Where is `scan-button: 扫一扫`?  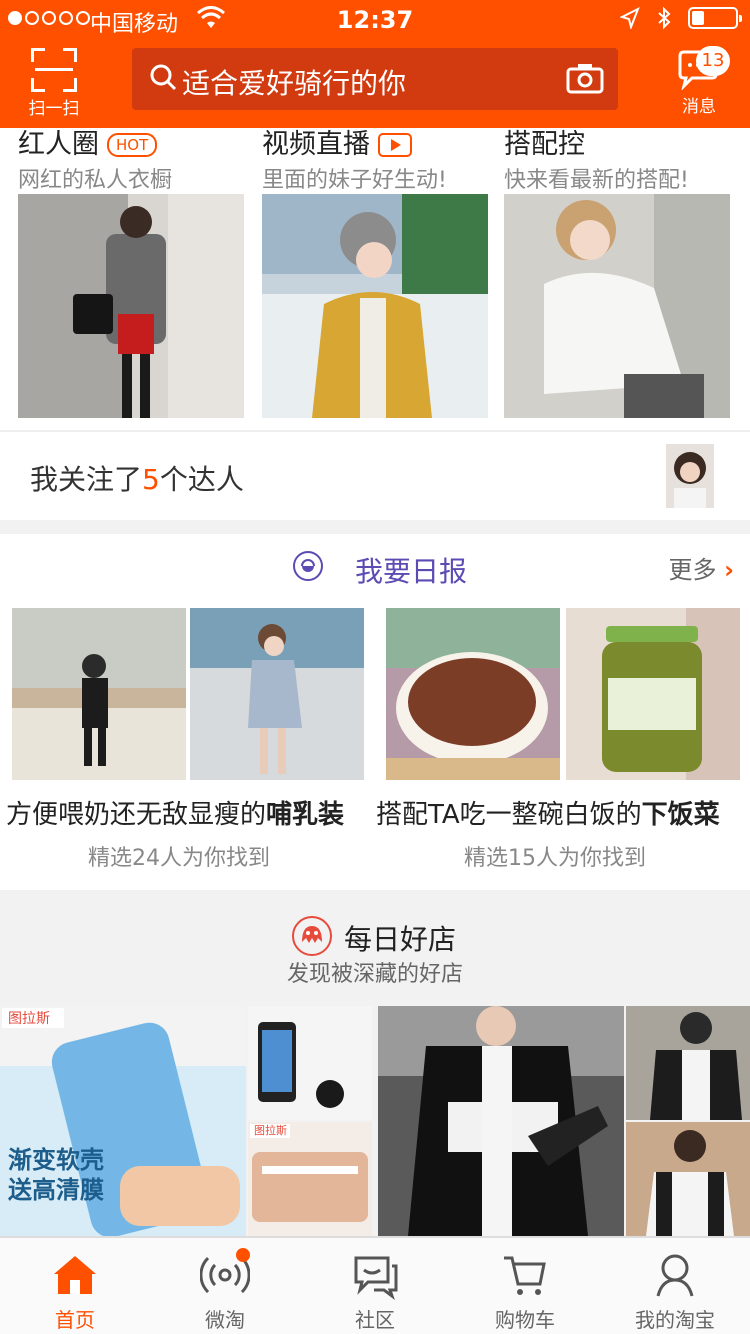
scan-button: 扫一扫 is located at coordinates (54, 83).